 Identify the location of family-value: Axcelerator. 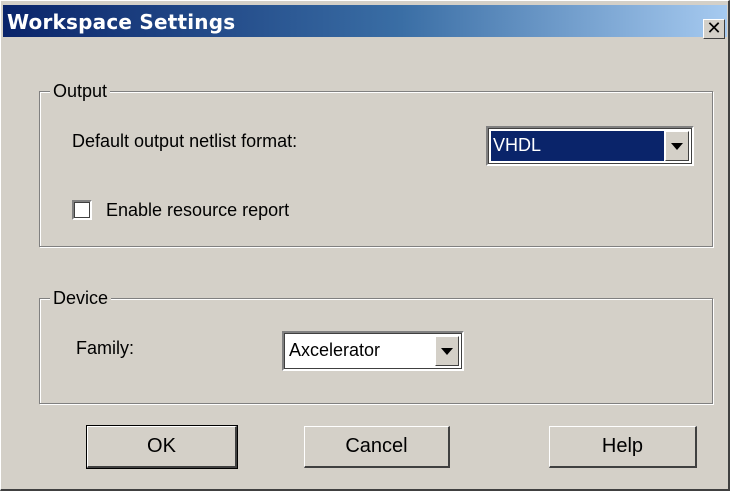
(335, 350).